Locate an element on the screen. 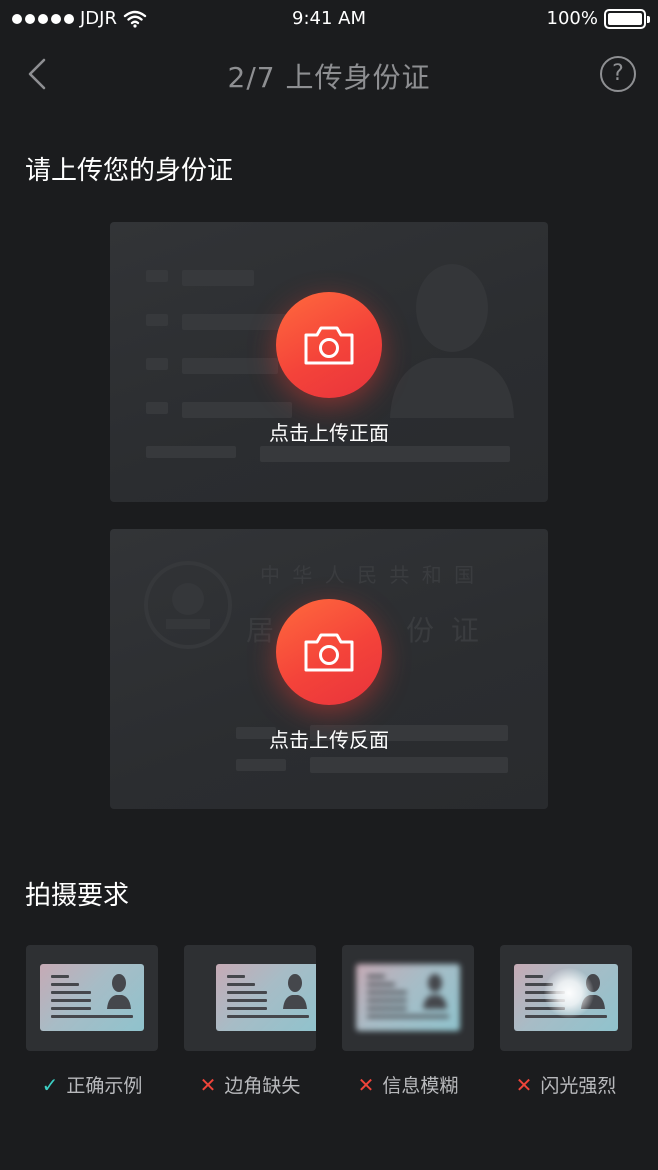  requirement-label: 信息模糊 is located at coordinates (420, 1086).